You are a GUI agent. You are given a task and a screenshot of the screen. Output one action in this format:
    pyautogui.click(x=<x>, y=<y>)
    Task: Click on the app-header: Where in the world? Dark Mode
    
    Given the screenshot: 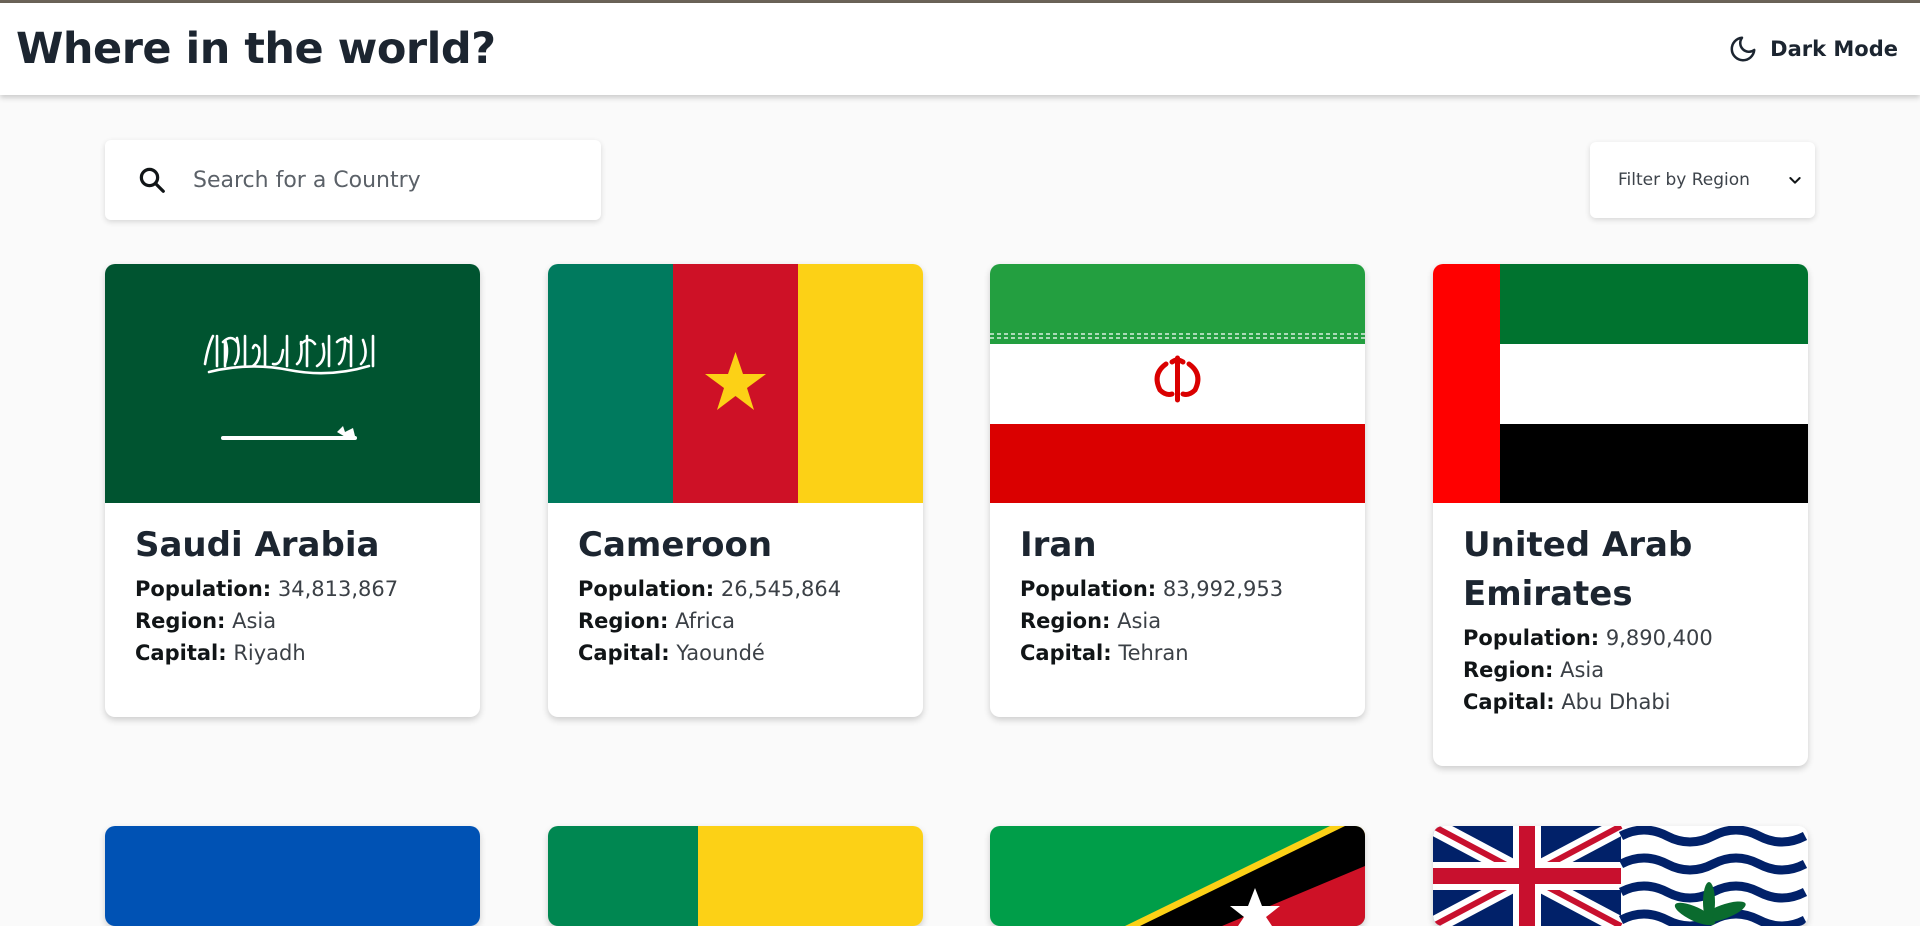 What is the action you would take?
    pyautogui.click(x=960, y=49)
    